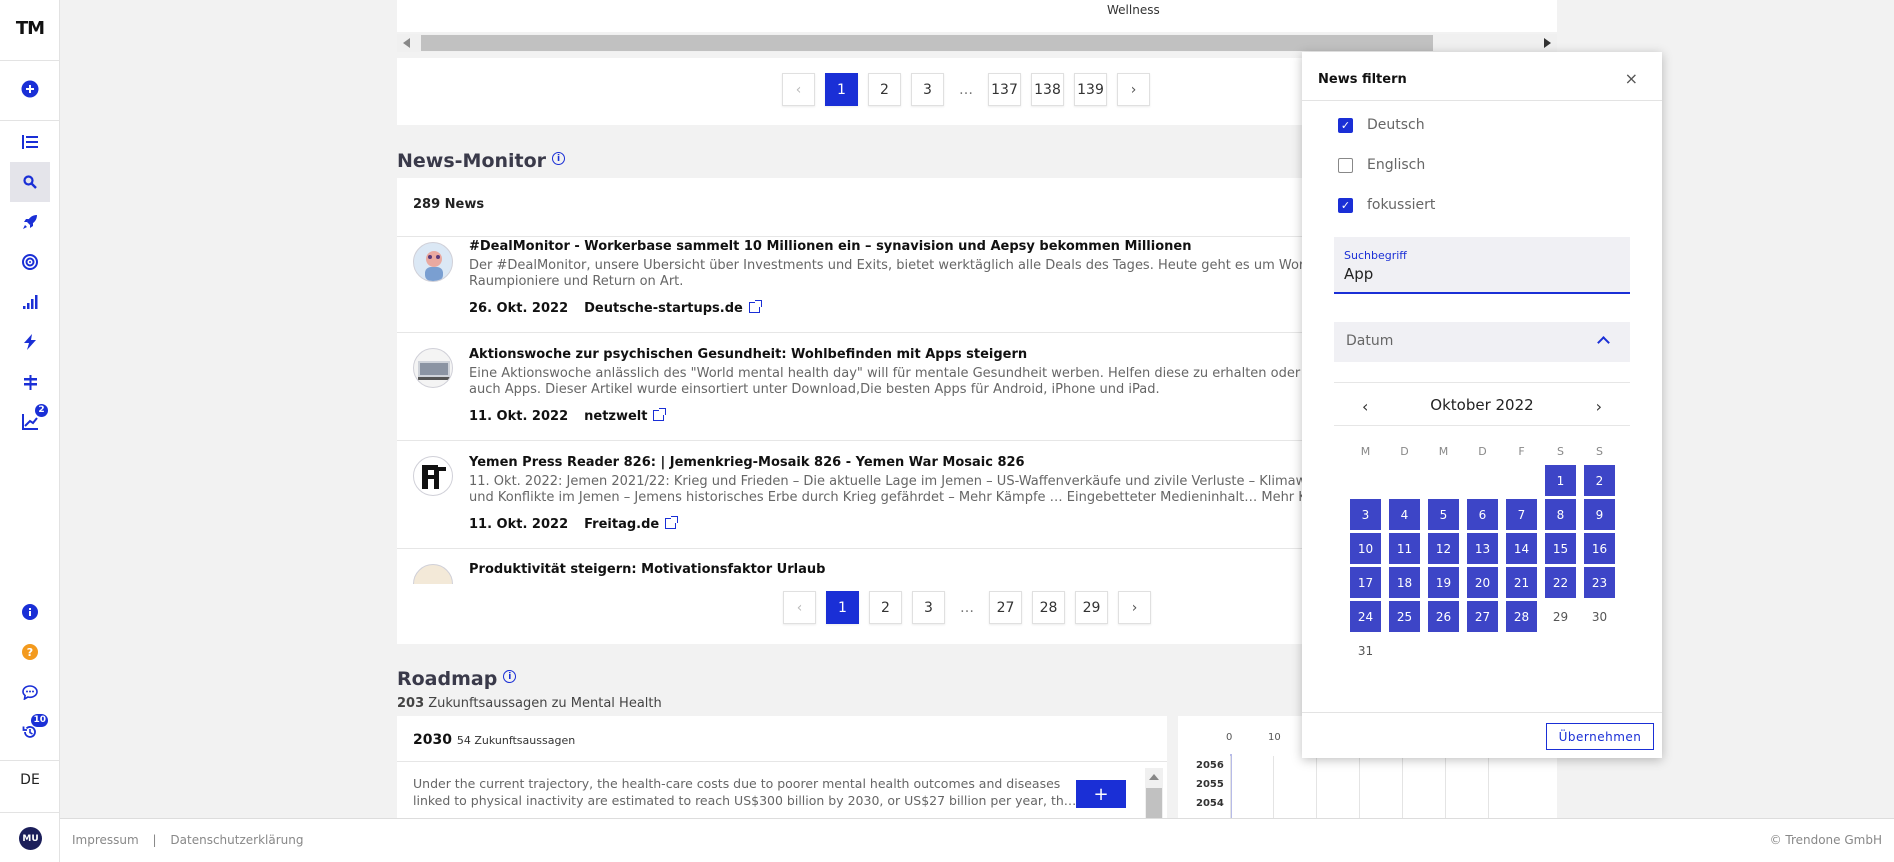 The height and width of the screenshot is (862, 1894). I want to click on calendar-day-selected: 9, so click(1599, 514).